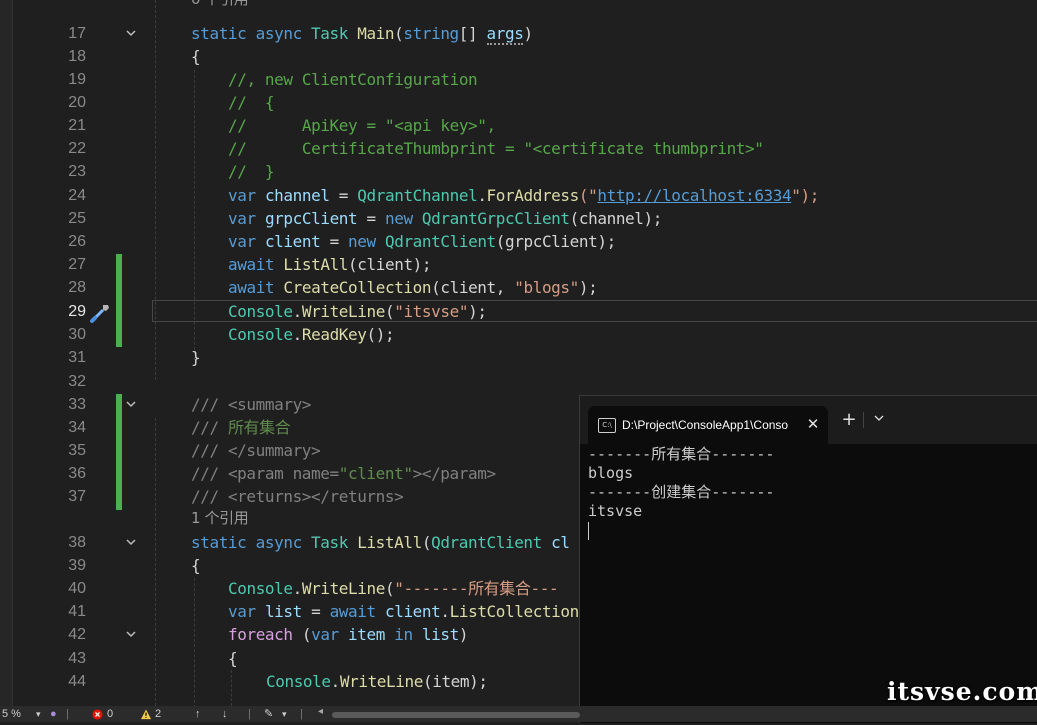 The image size is (1037, 725). I want to click on line-number: 33, so click(77, 404).